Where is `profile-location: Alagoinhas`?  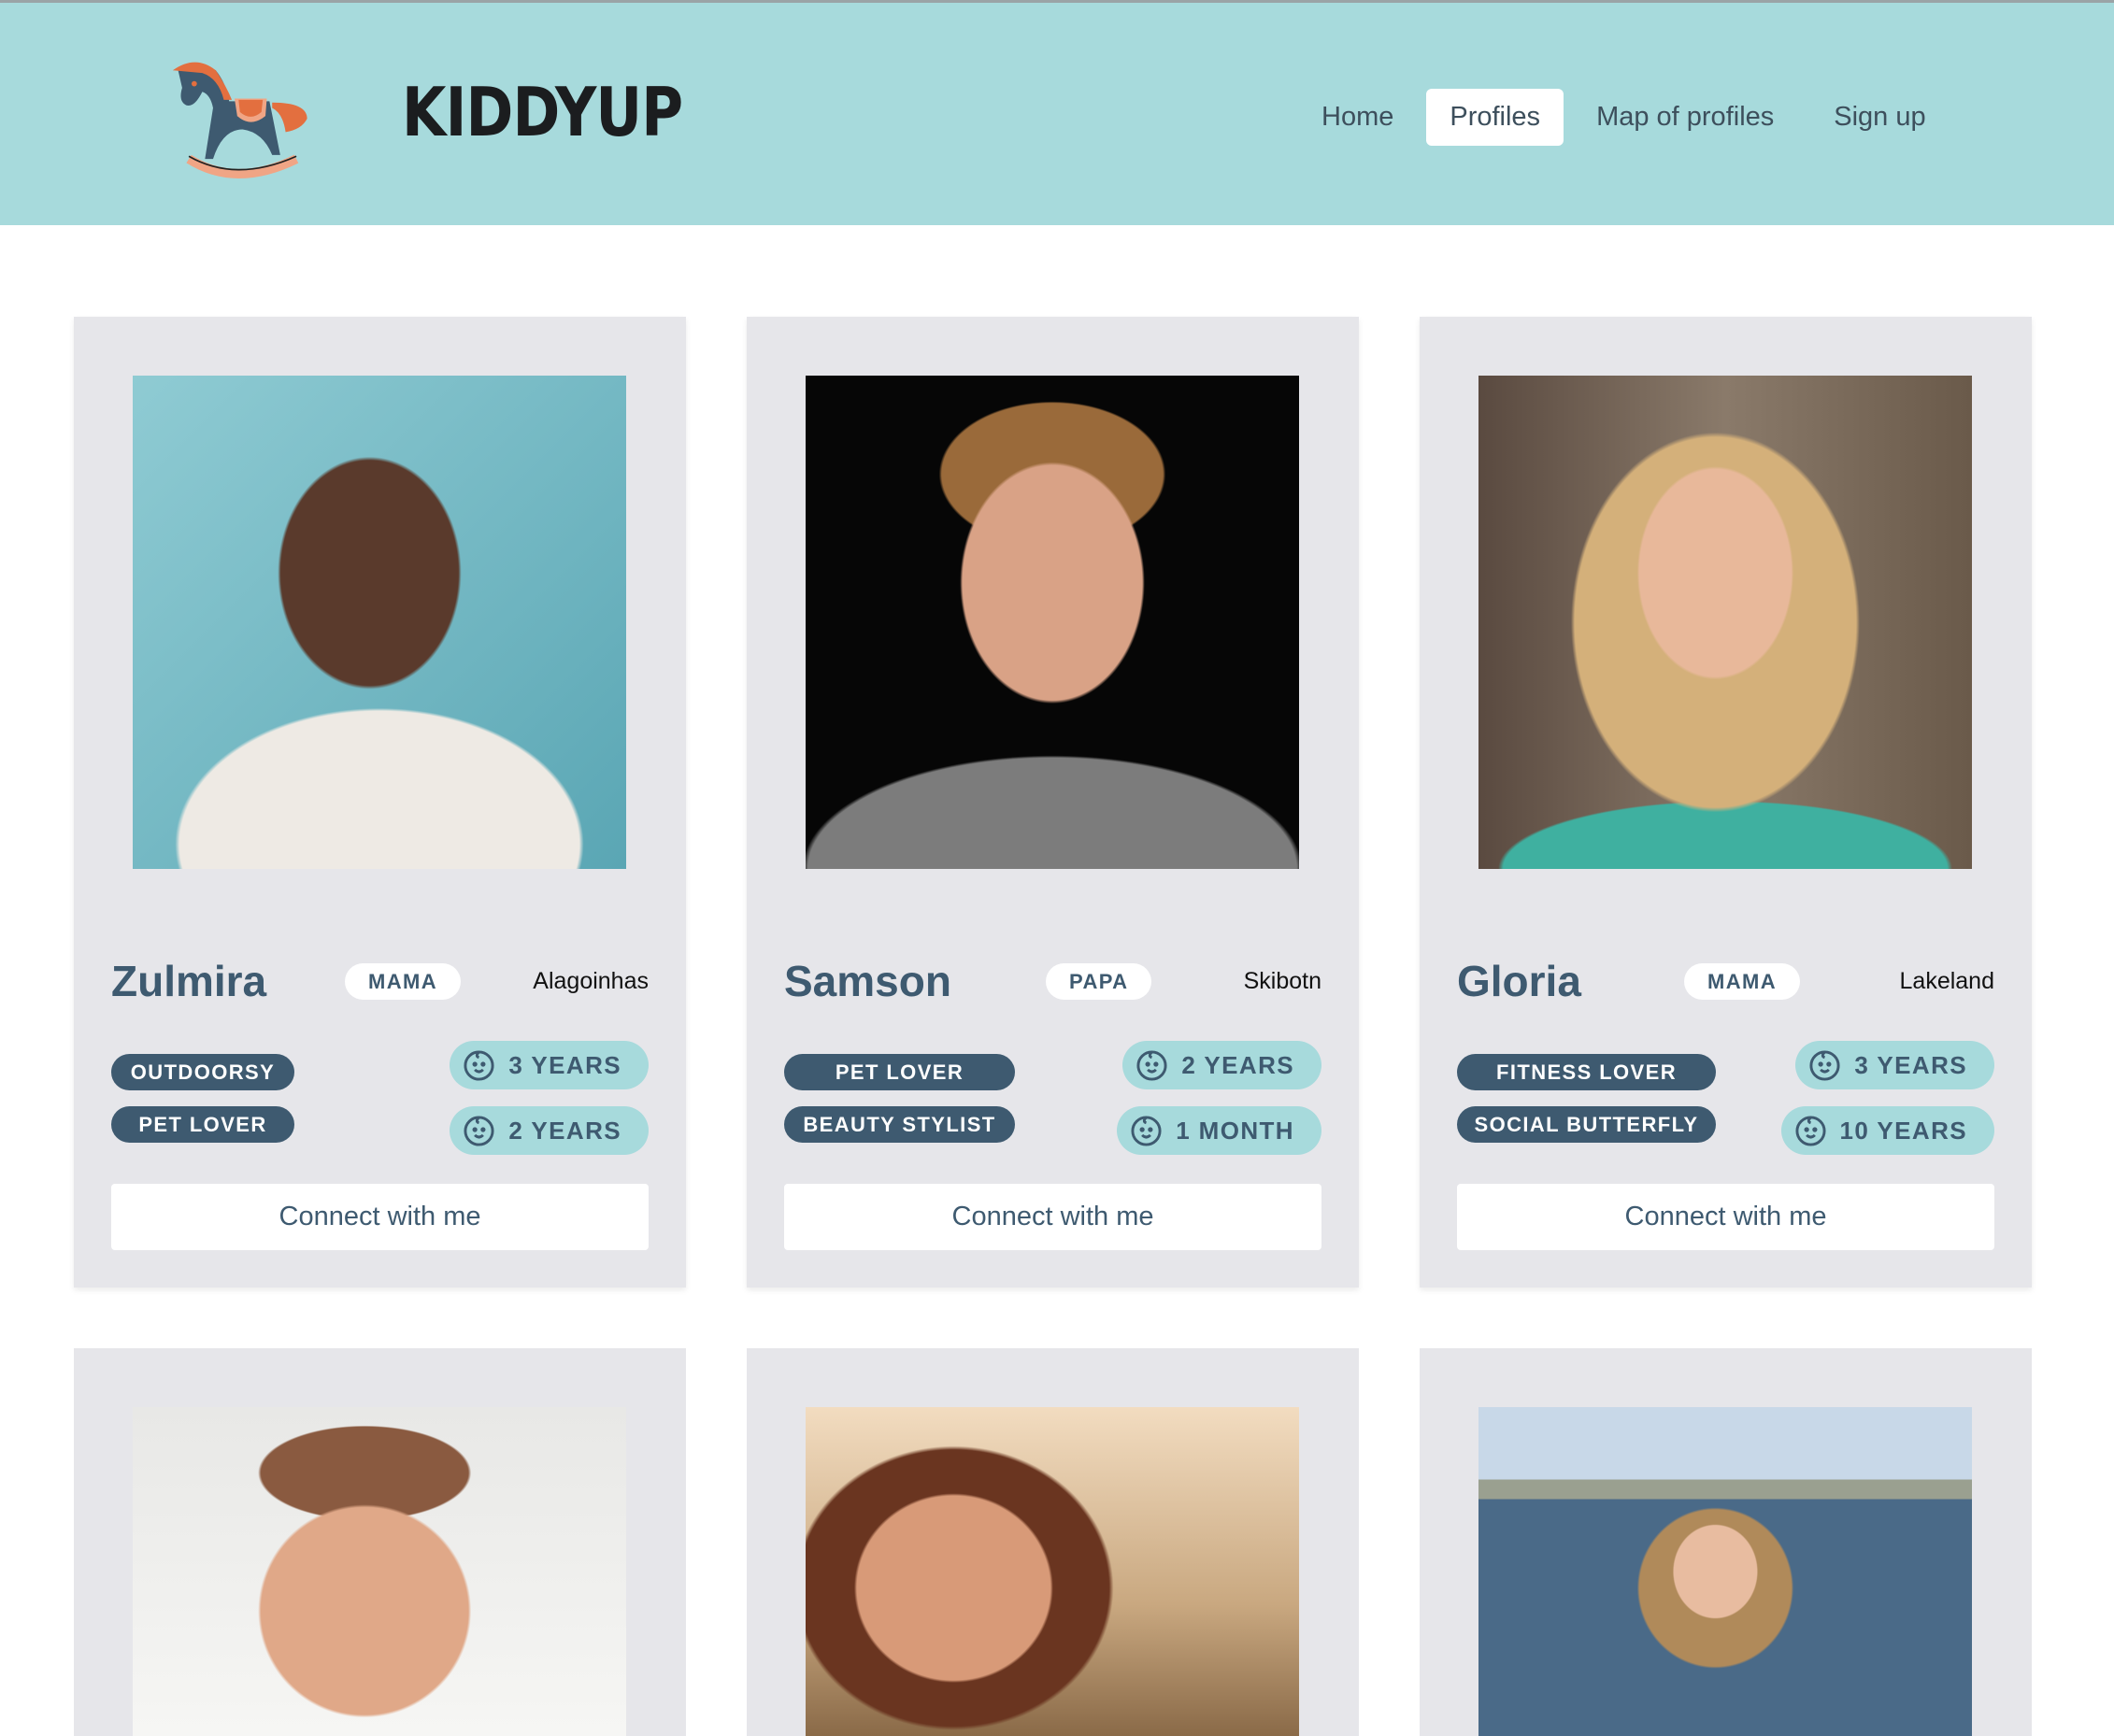
profile-location: Alagoinhas is located at coordinates (591, 981).